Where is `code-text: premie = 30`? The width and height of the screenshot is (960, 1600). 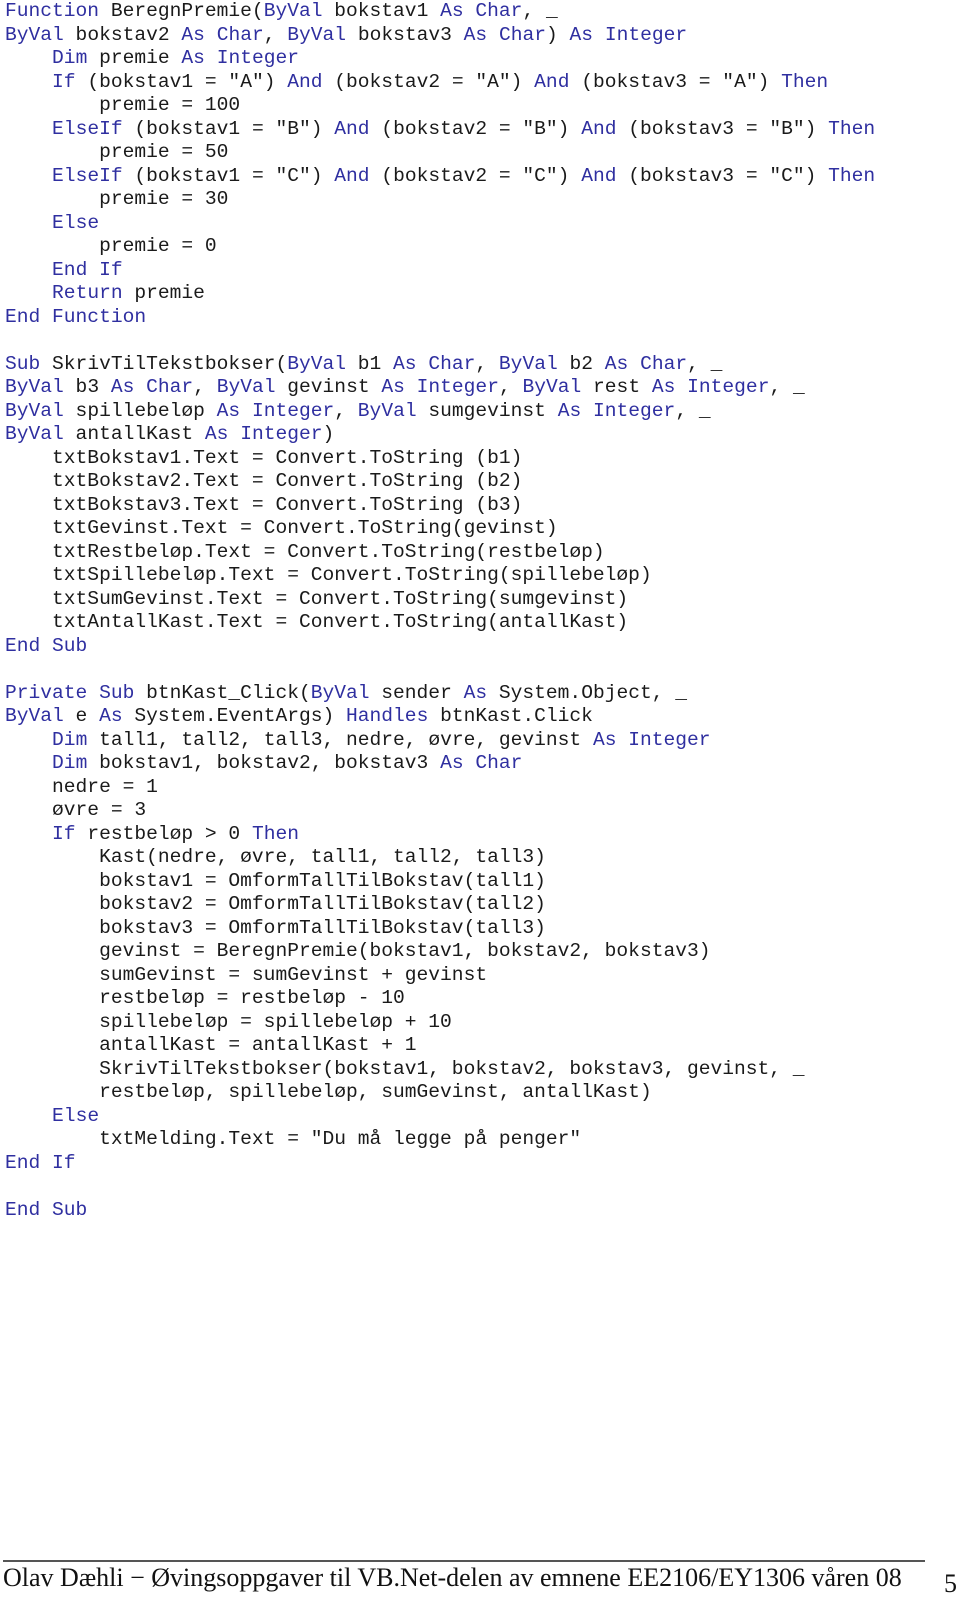
code-text: premie = 30 is located at coordinates (117, 199).